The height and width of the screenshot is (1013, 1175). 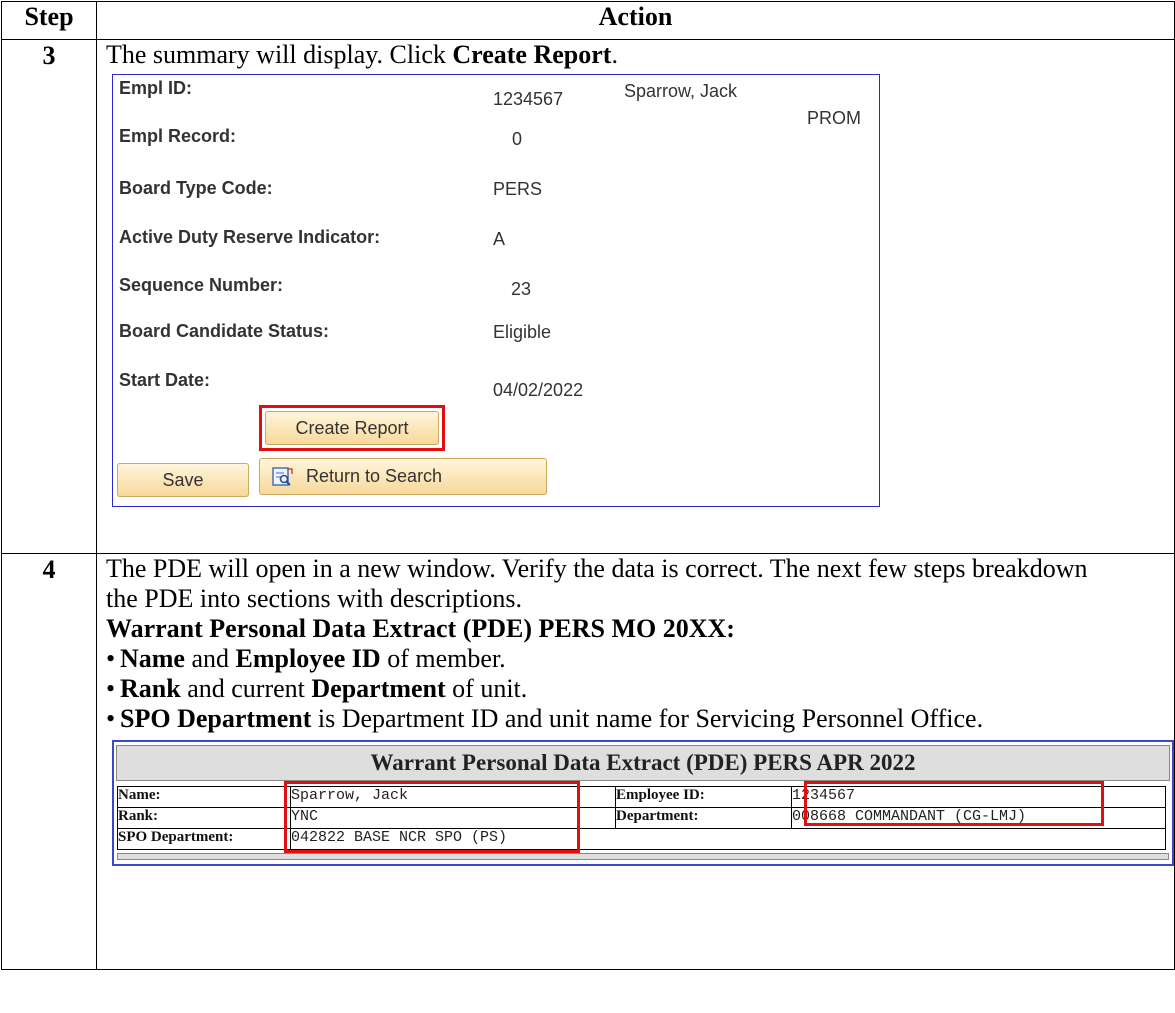 I want to click on return-to-search-button: Return to Search, so click(x=403, y=476).